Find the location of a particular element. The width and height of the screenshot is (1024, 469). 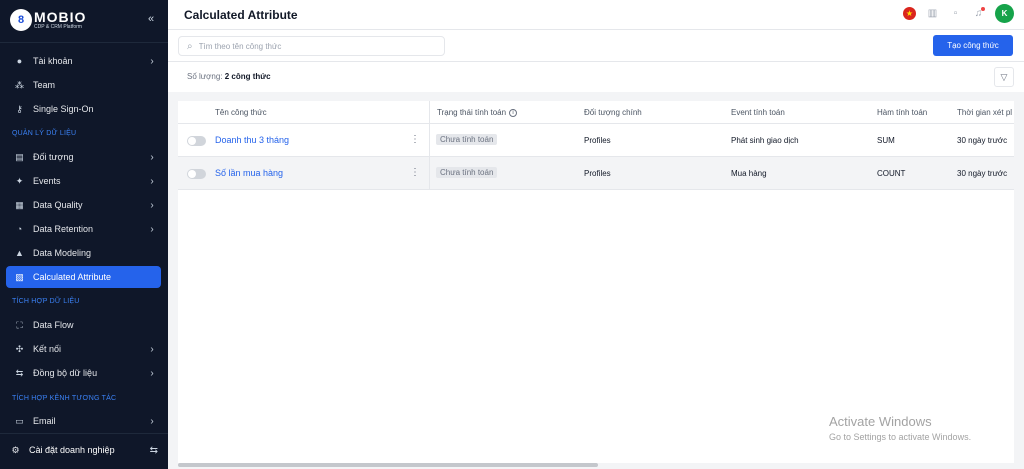

data-retention-icon: ◔ is located at coordinates (19, 228).